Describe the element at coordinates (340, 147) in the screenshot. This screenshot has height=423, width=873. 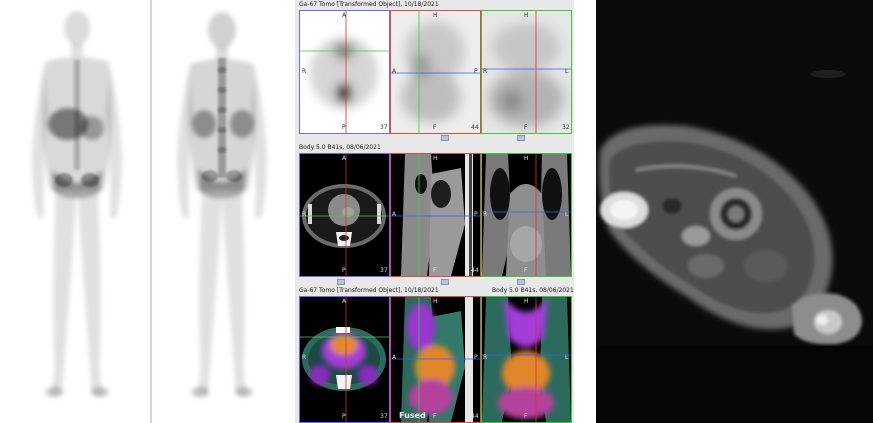
I see `row-title-ct: Body 5.0 B41s, 08/06/2021` at that location.